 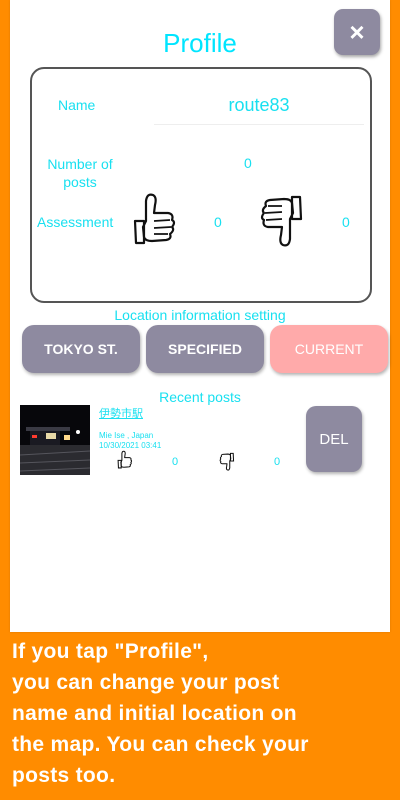 What do you see at coordinates (75, 222) in the screenshot?
I see `assessment-label: Assessment` at bounding box center [75, 222].